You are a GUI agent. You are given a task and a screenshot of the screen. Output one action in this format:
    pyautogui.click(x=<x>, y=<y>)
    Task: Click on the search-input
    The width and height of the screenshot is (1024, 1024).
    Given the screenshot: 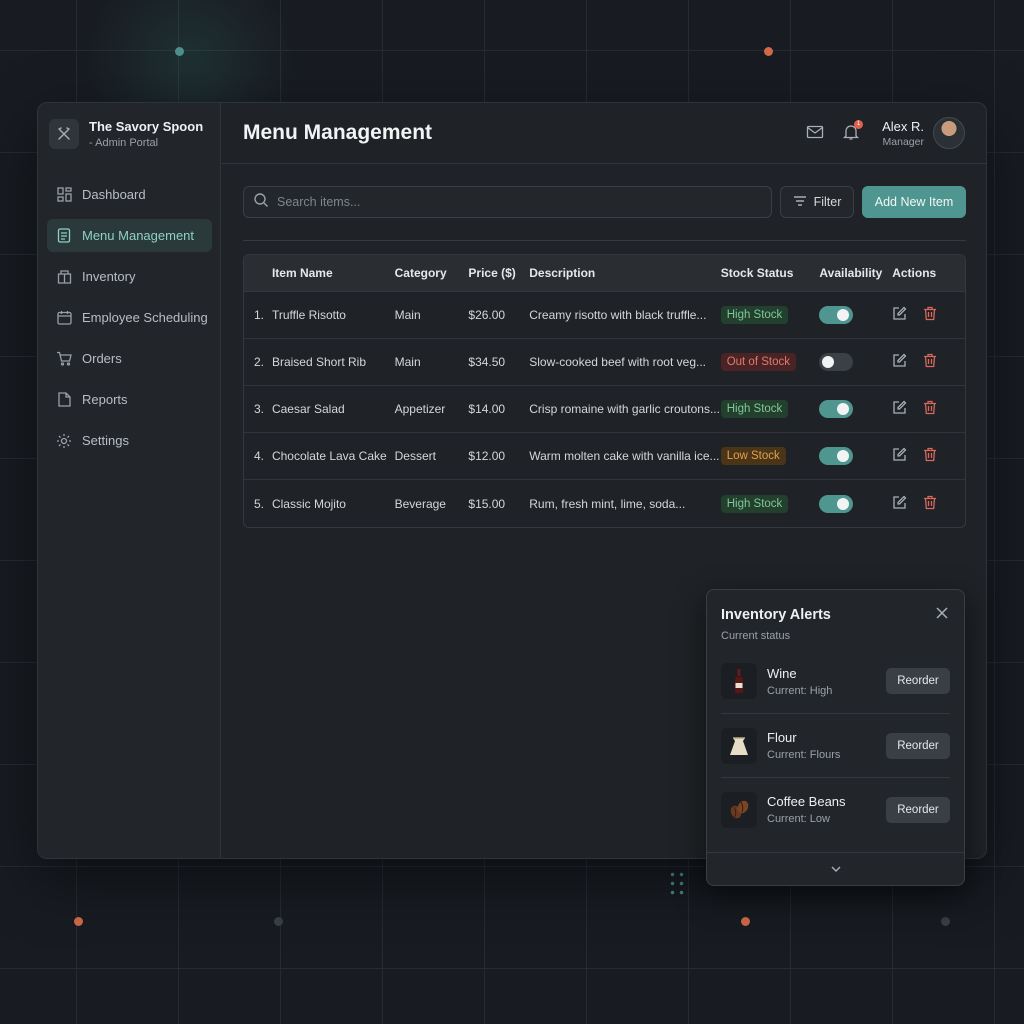 What is the action you would take?
    pyautogui.click(x=512, y=202)
    